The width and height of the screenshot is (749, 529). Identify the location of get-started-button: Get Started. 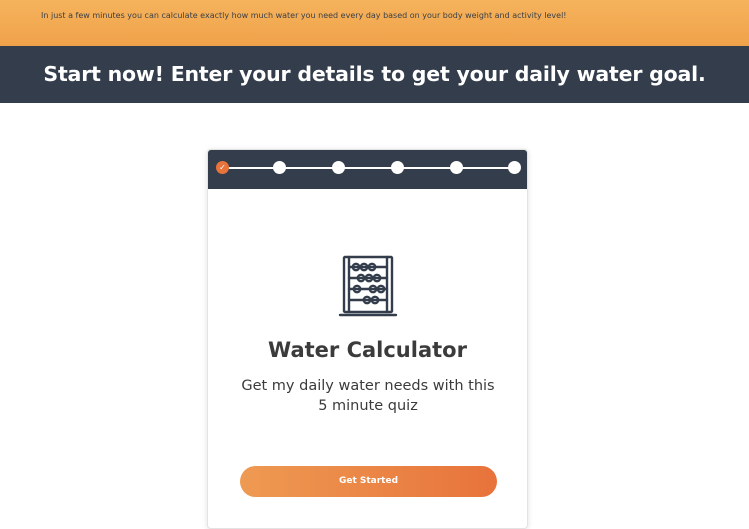
(368, 481).